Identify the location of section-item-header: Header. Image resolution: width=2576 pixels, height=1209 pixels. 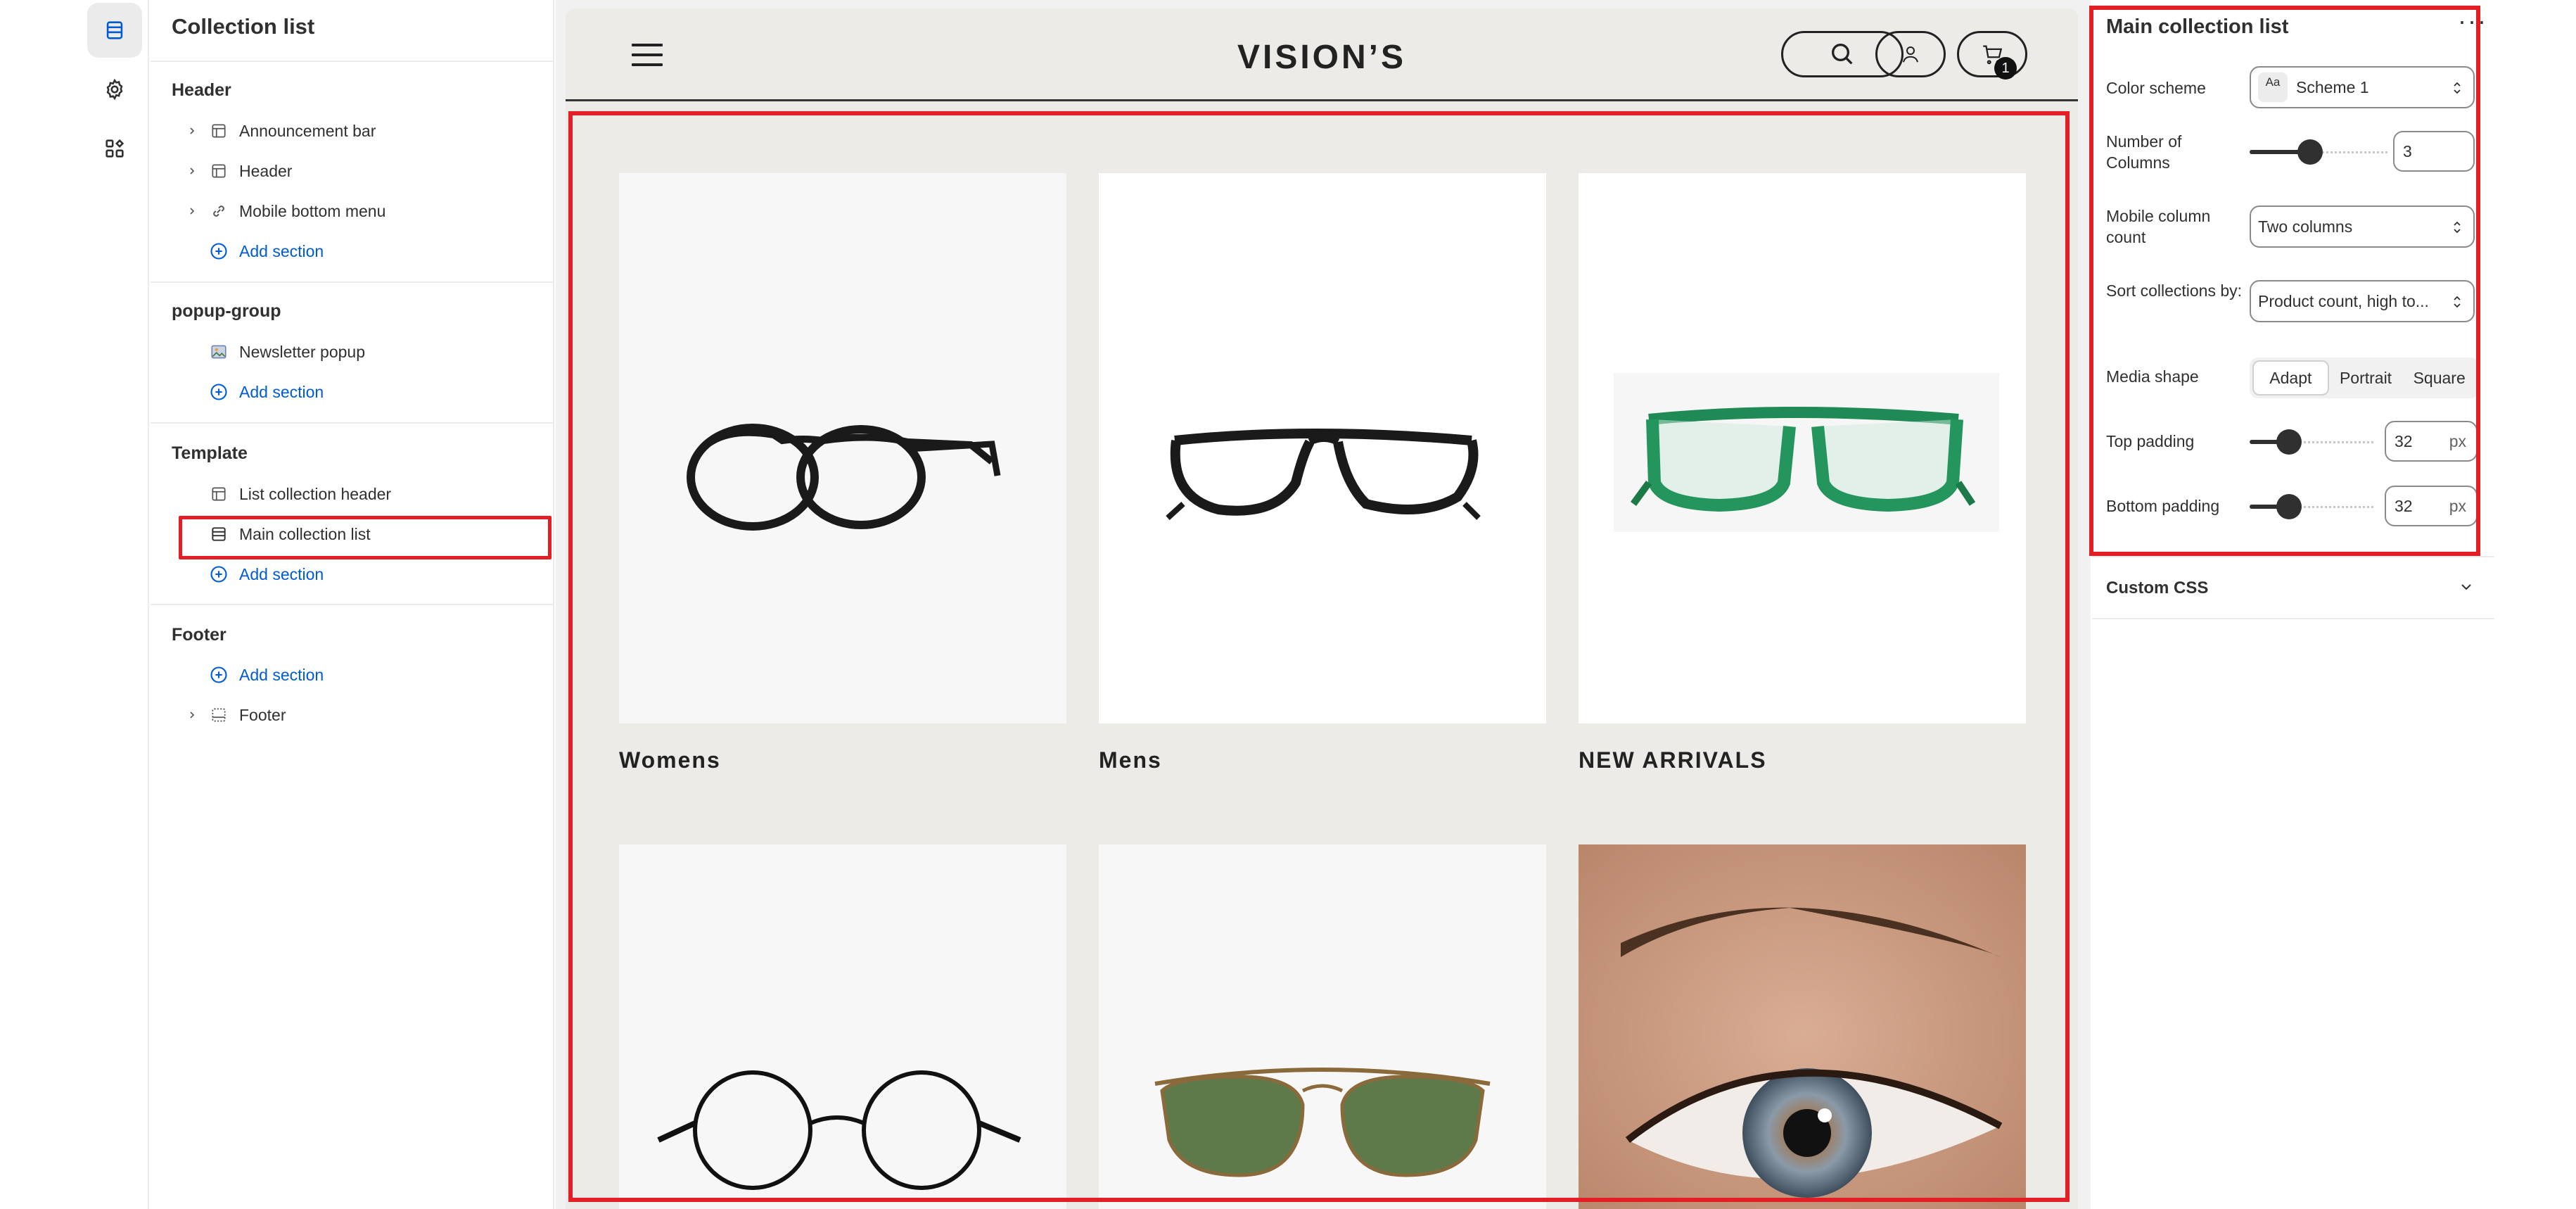
(358, 171).